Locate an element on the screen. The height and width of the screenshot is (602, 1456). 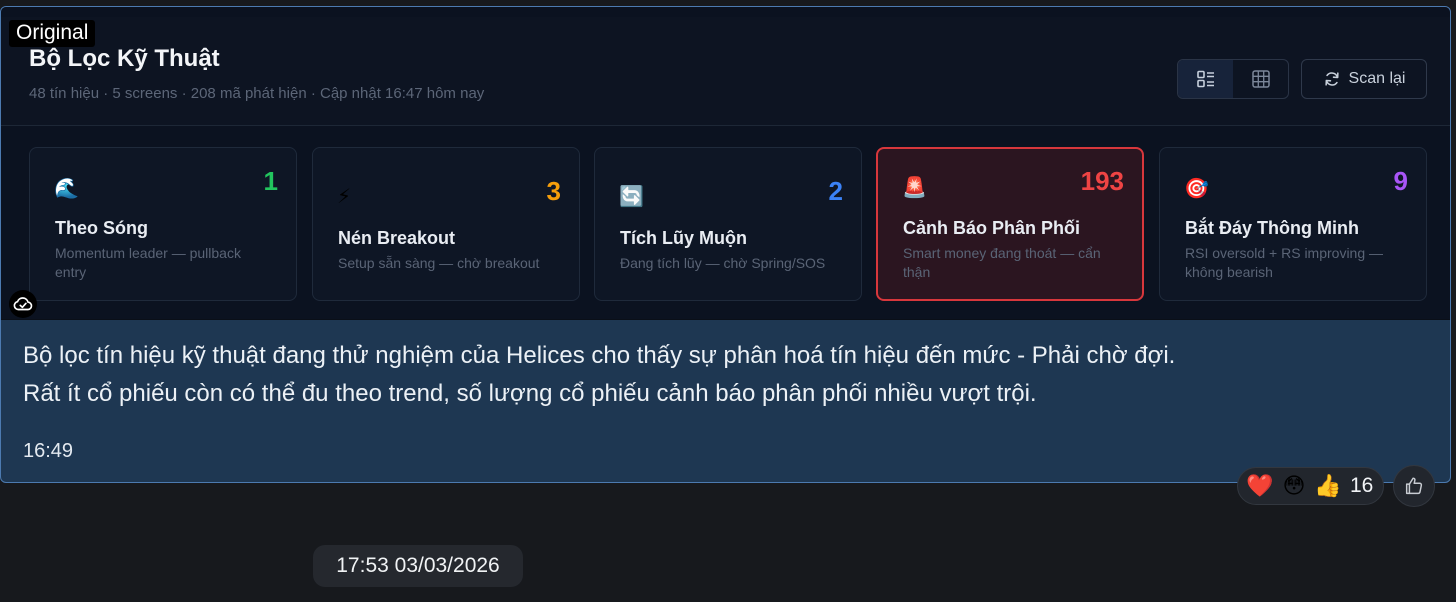
card-count: 193 is located at coordinates (1102, 181).